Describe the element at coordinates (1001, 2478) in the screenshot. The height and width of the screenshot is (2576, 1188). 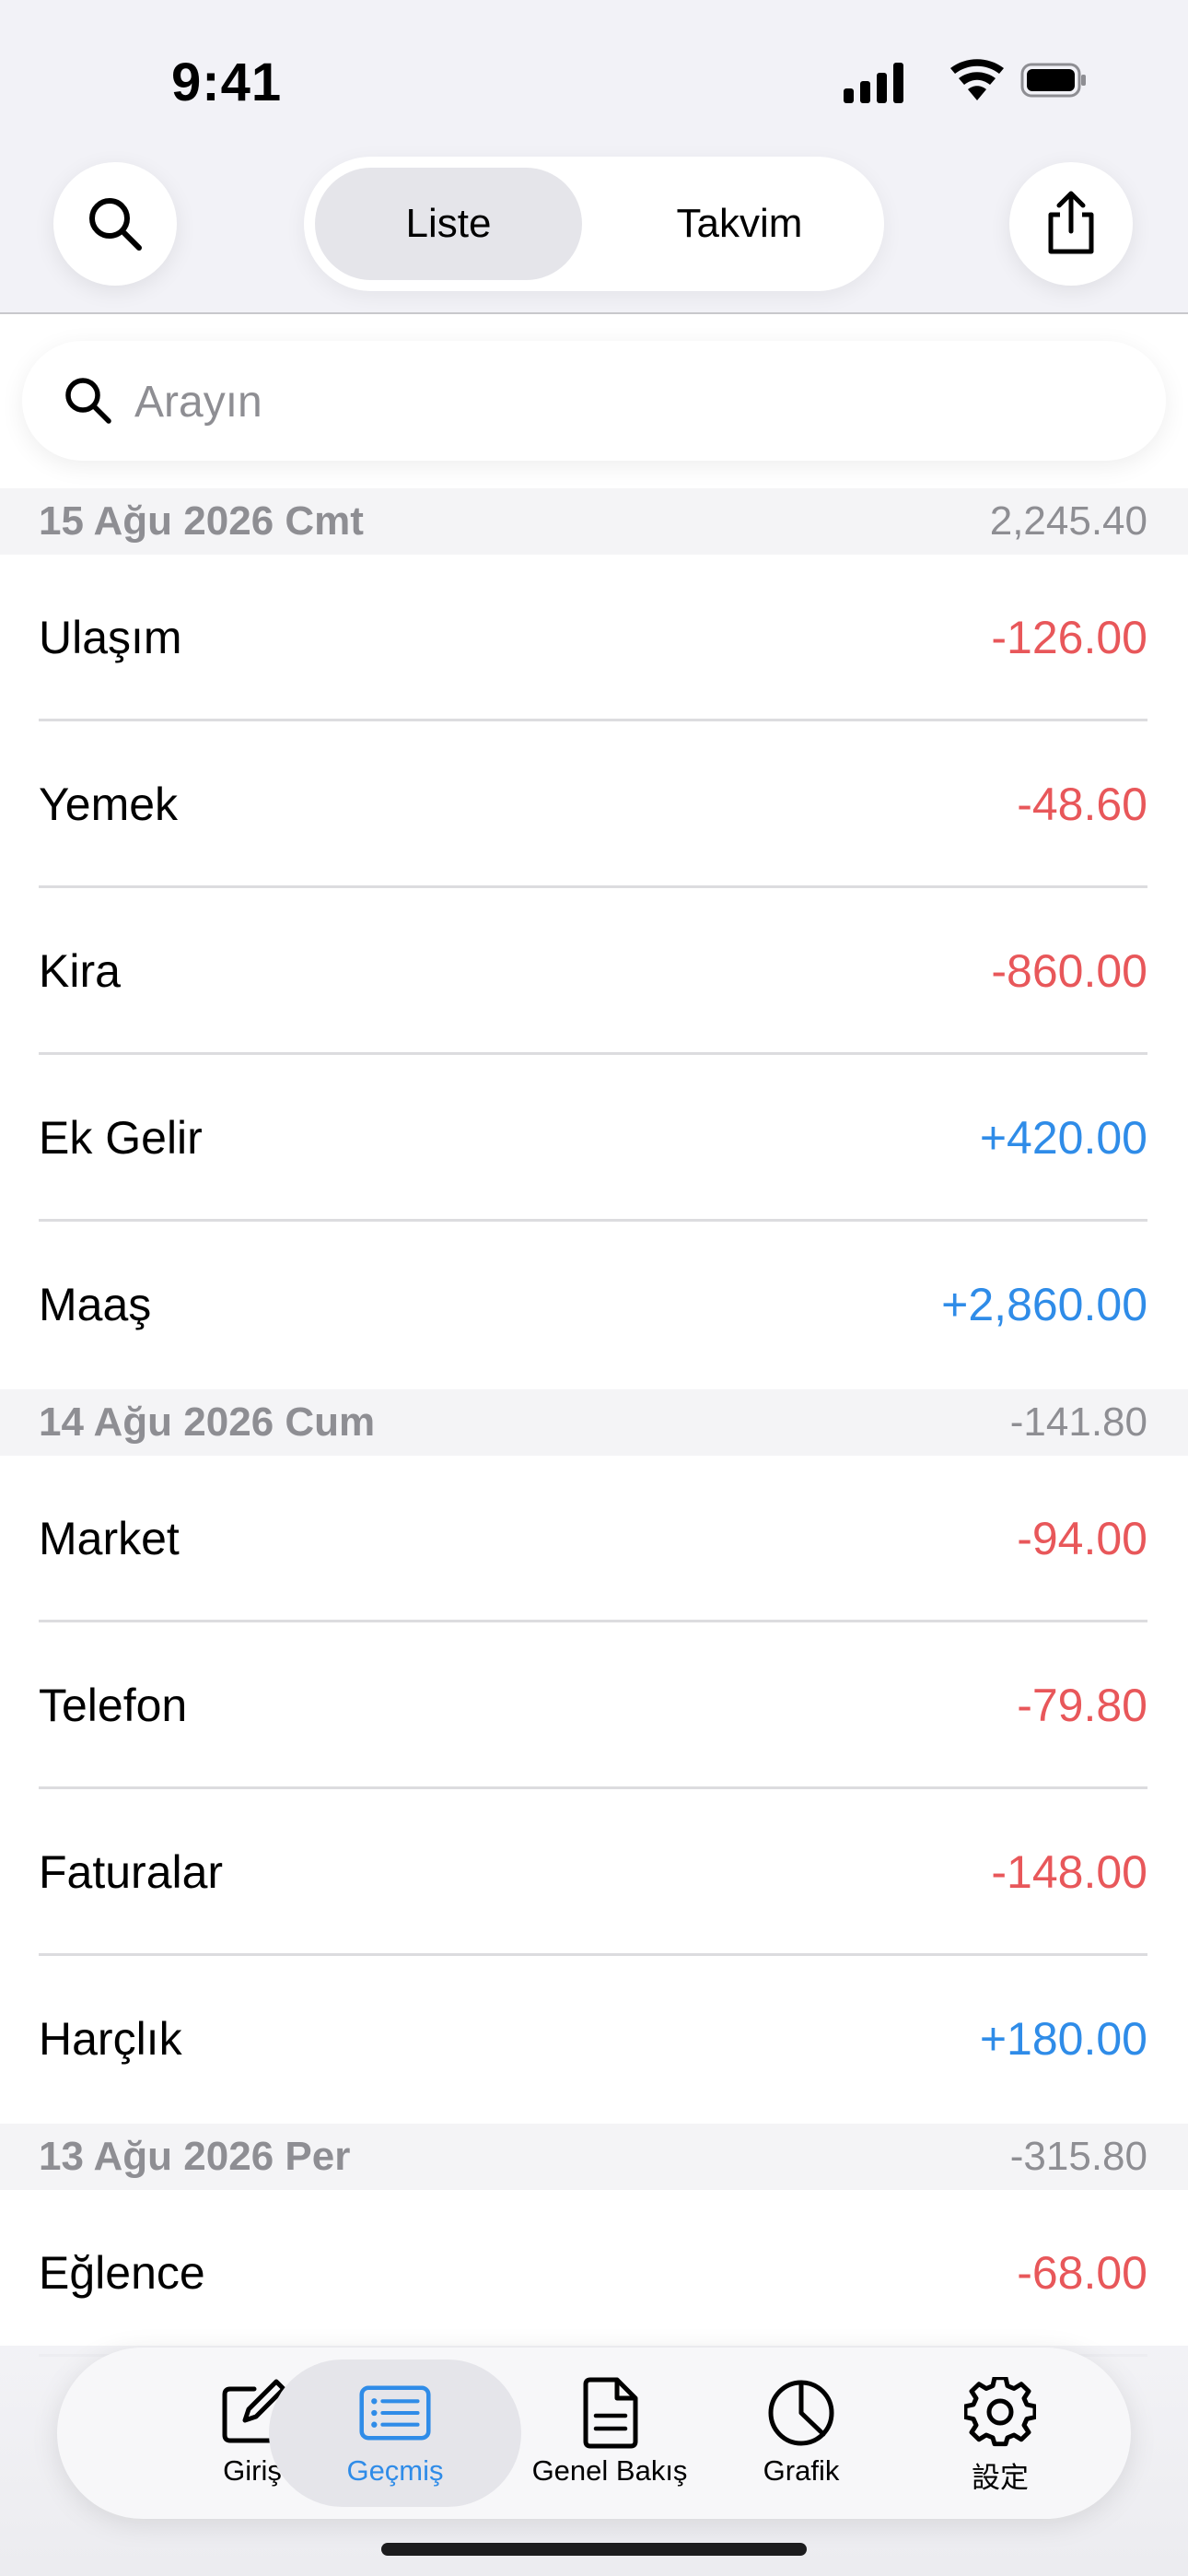
I see `tab-label: 設定` at that location.